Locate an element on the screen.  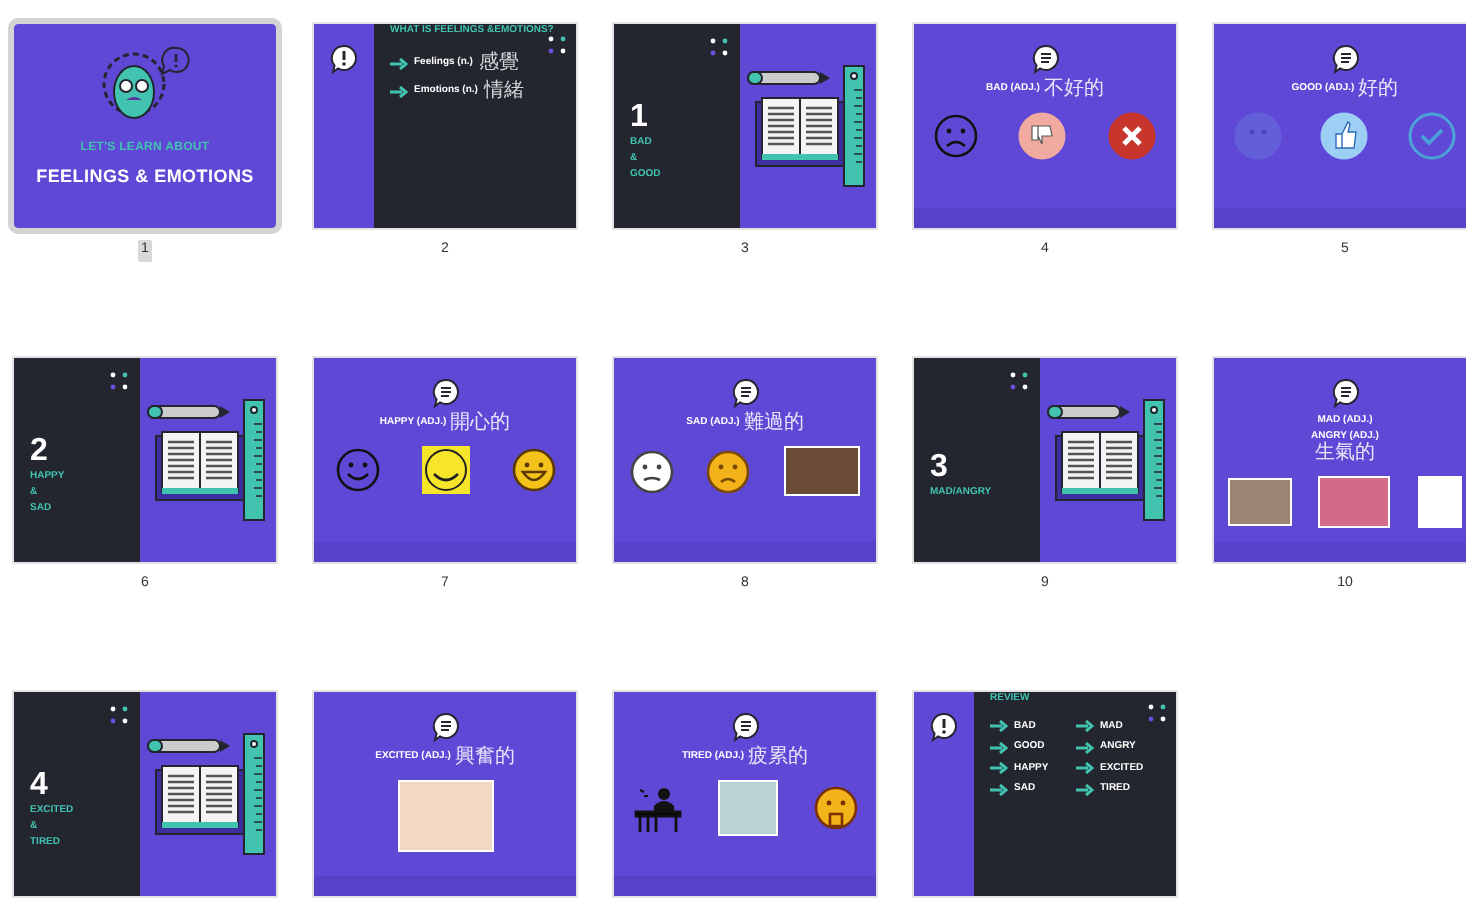
smiley-face-icon is located at coordinates (357, 470).